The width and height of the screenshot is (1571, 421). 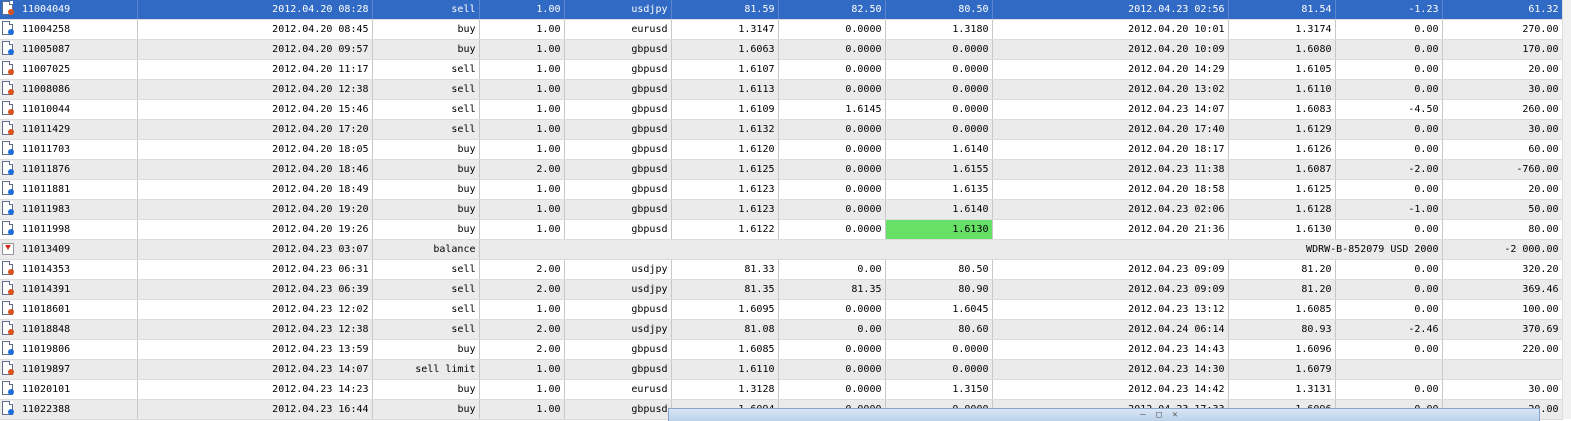 I want to click on close-price-cell: 1.6129, so click(x=1282, y=129).